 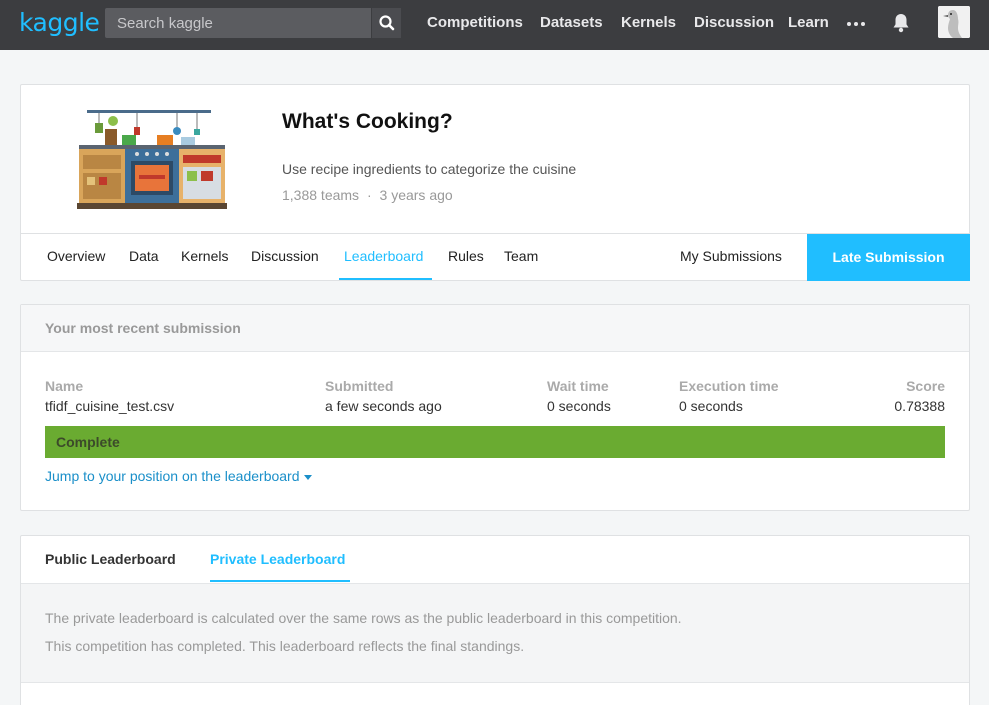 What do you see at coordinates (143, 328) in the screenshot?
I see `submission-card-title: Your most recent submission` at bounding box center [143, 328].